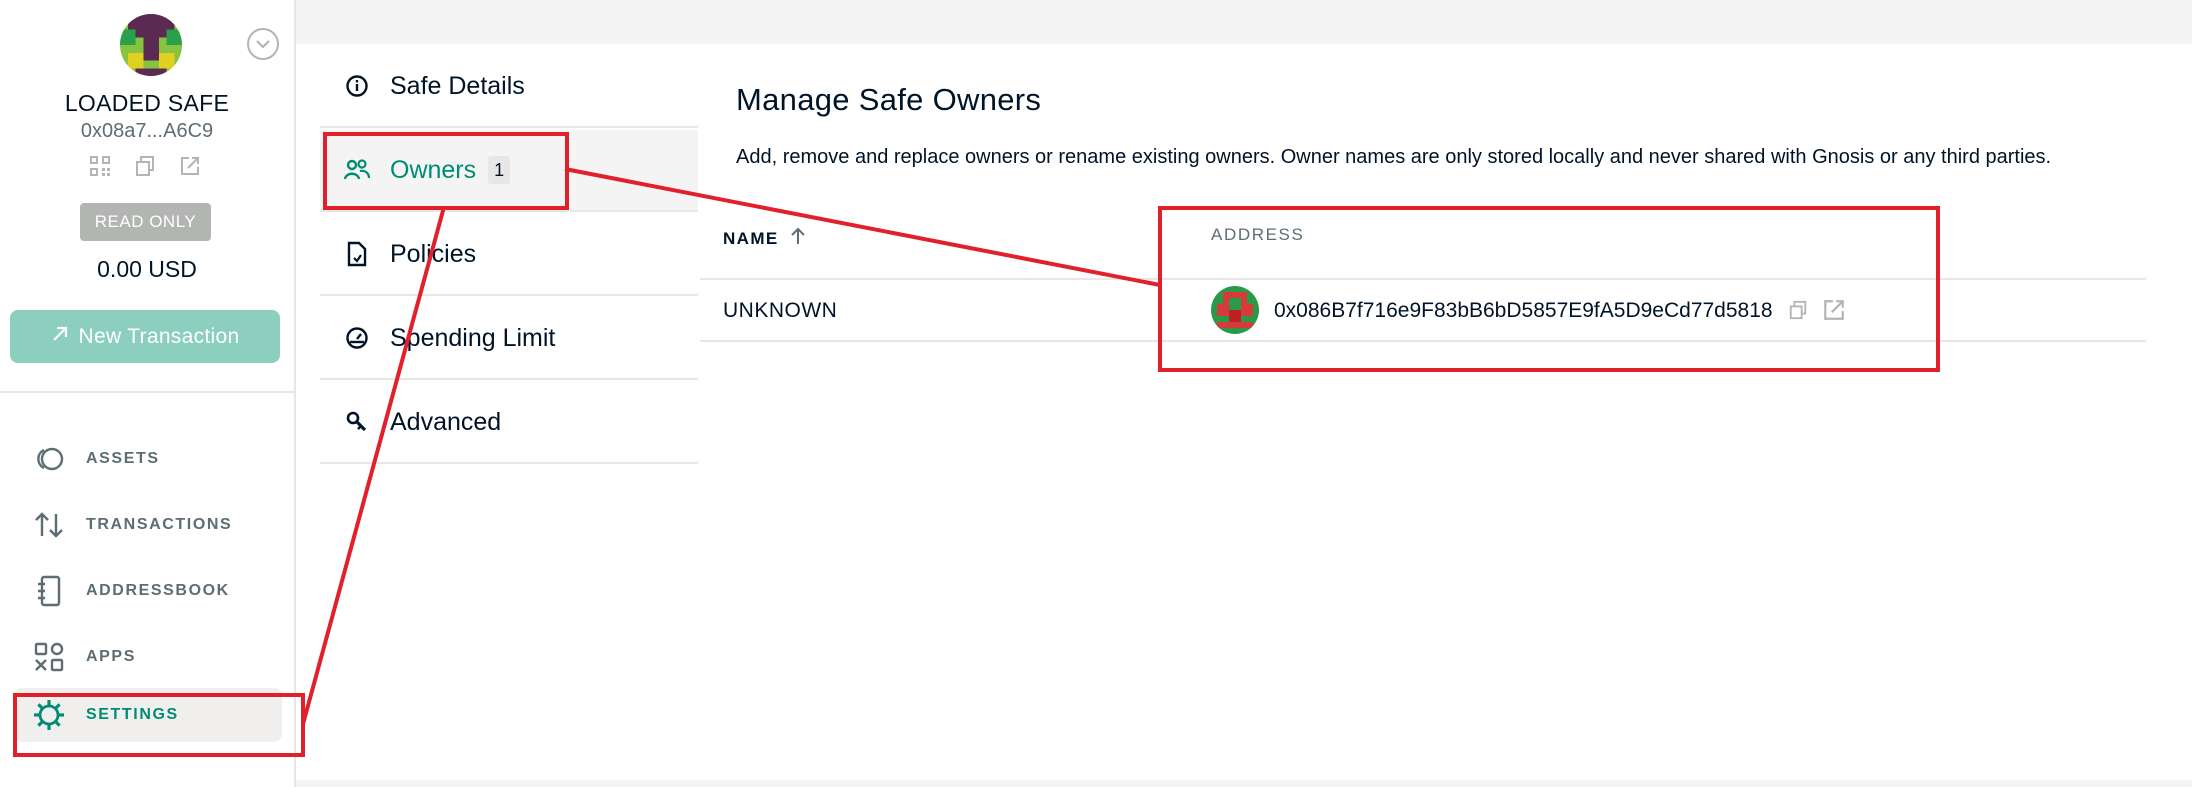 The width and height of the screenshot is (2192, 787). I want to click on transactions-icon, so click(49, 525).